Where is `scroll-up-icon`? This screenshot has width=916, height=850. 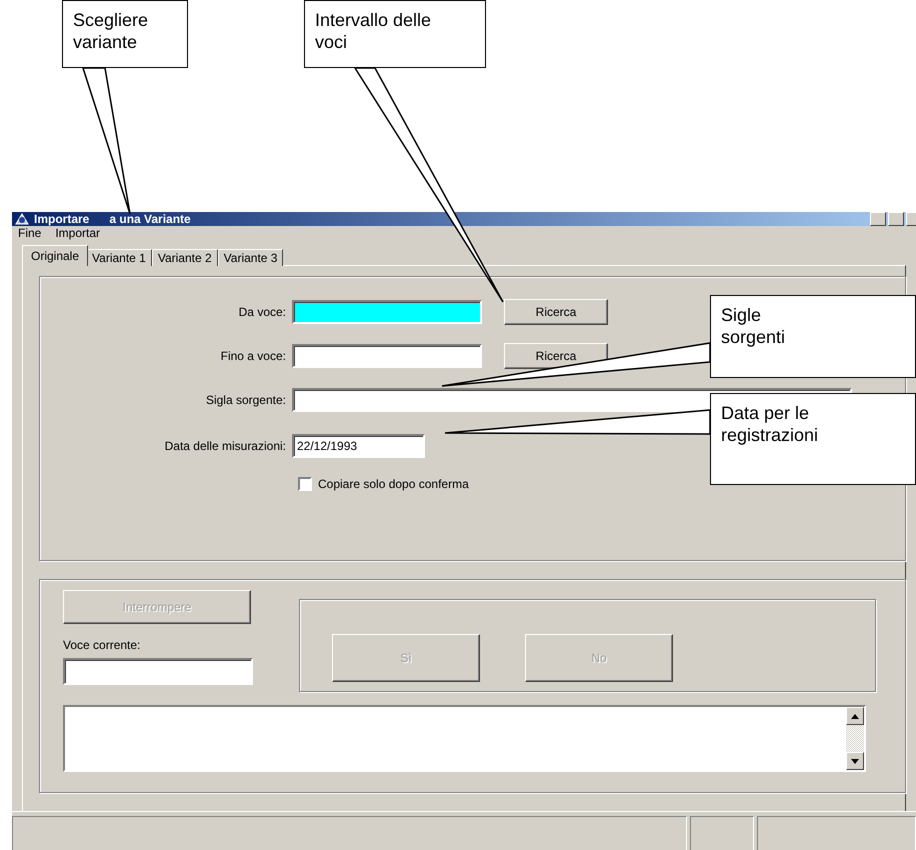
scroll-up-icon is located at coordinates (855, 716).